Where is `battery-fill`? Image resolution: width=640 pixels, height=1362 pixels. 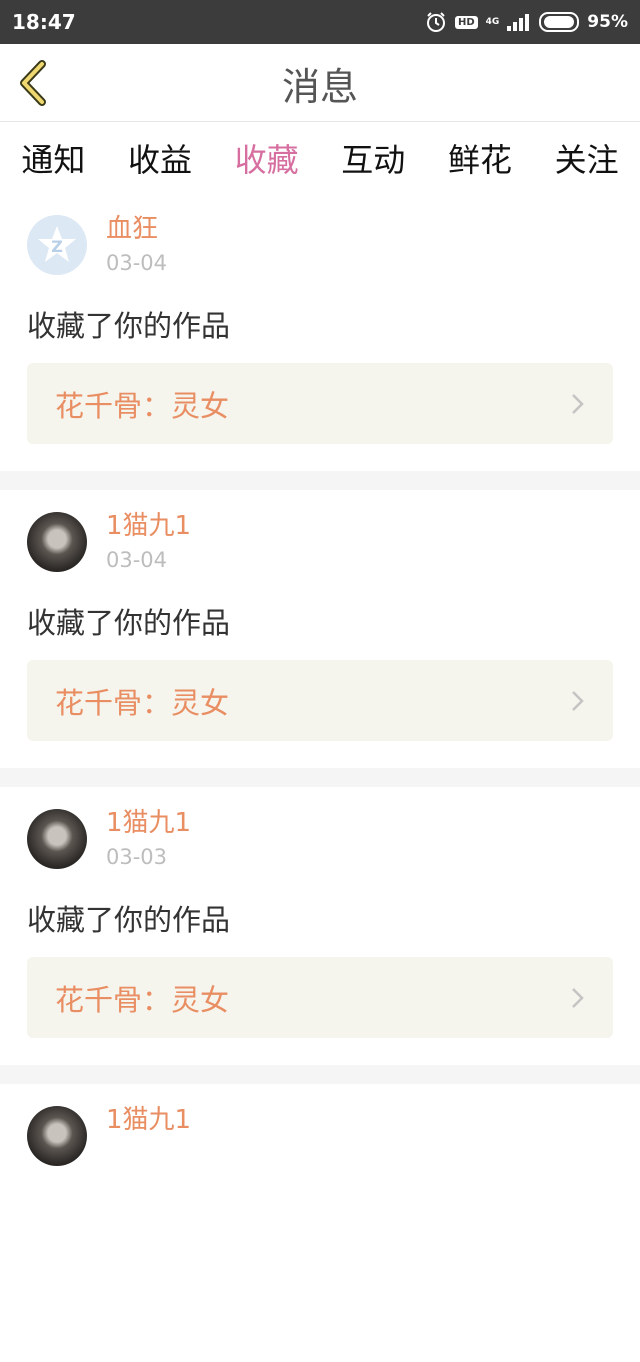 battery-fill is located at coordinates (559, 22).